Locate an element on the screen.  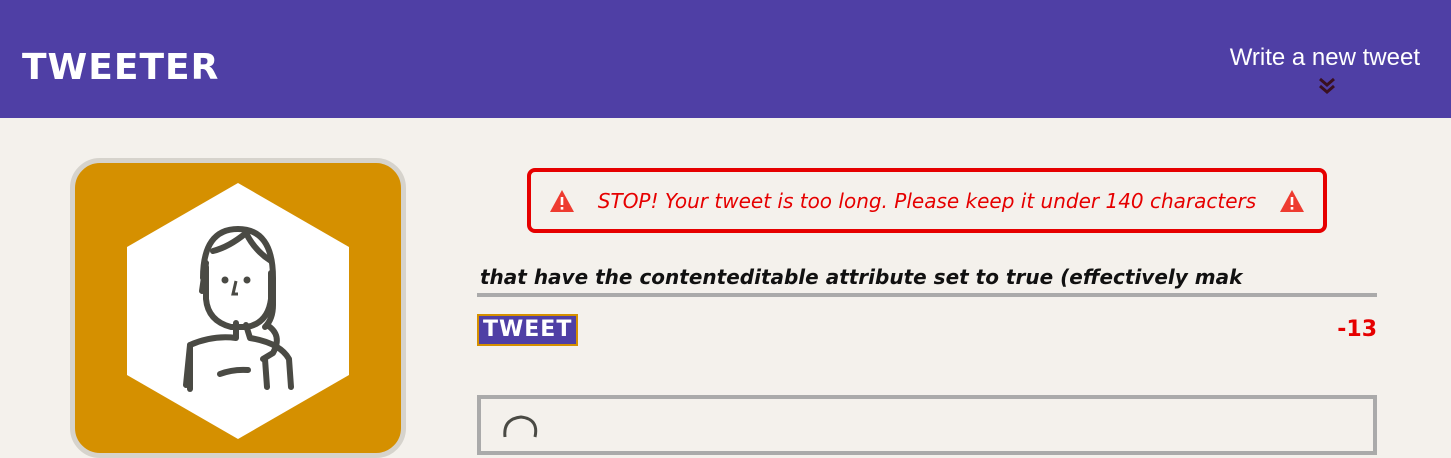
brand-logo: TWEETER is located at coordinates (120, 68).